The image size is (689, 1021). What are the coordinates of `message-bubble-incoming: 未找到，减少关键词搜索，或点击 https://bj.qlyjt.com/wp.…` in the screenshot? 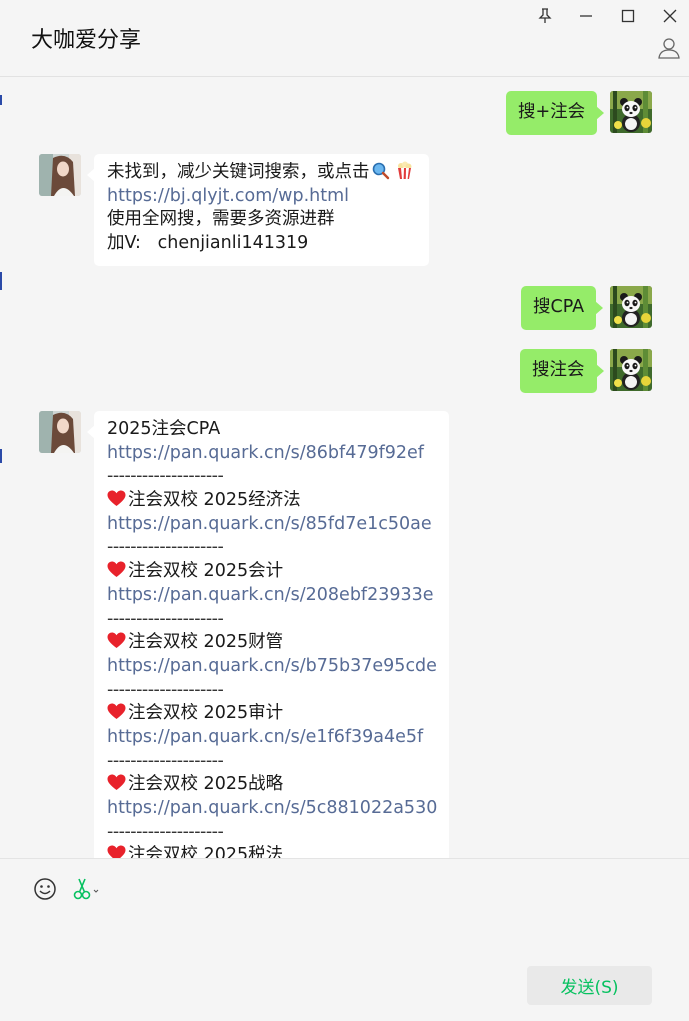 It's located at (258, 210).